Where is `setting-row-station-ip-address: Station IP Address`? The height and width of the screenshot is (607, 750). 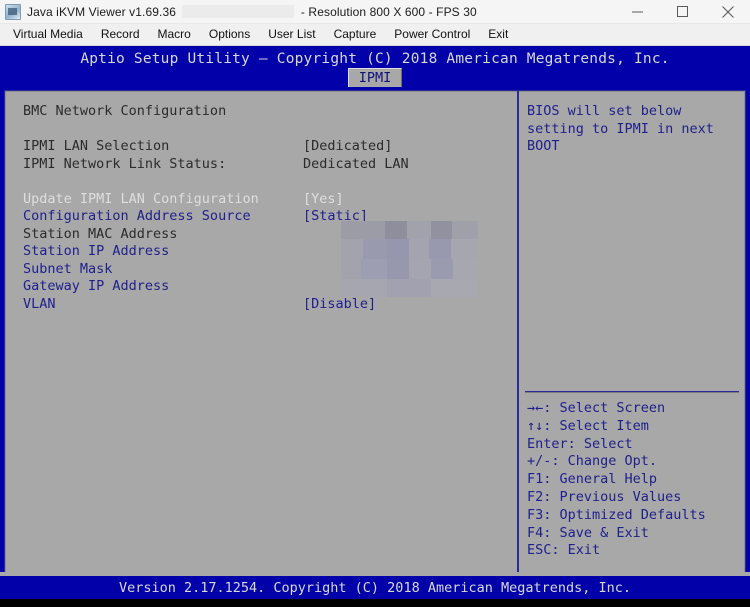 setting-row-station-ip-address: Station IP Address is located at coordinates (270, 252).